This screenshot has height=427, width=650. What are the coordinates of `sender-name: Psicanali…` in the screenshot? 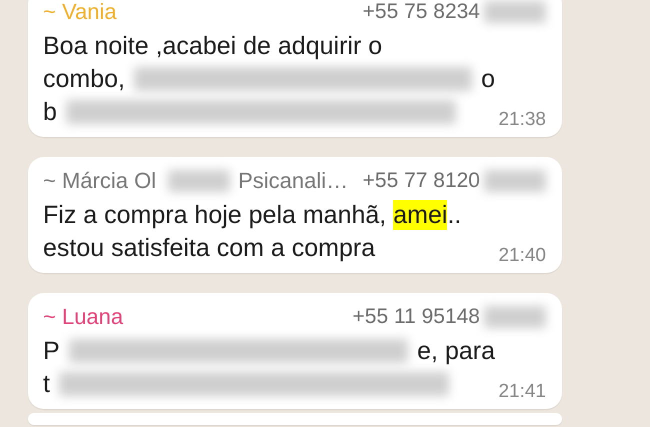 It's located at (293, 181).